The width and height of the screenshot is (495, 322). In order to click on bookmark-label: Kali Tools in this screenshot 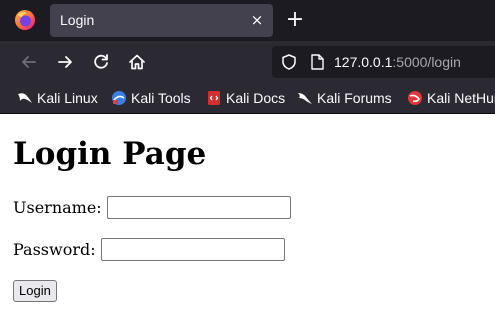, I will do `click(161, 98)`.